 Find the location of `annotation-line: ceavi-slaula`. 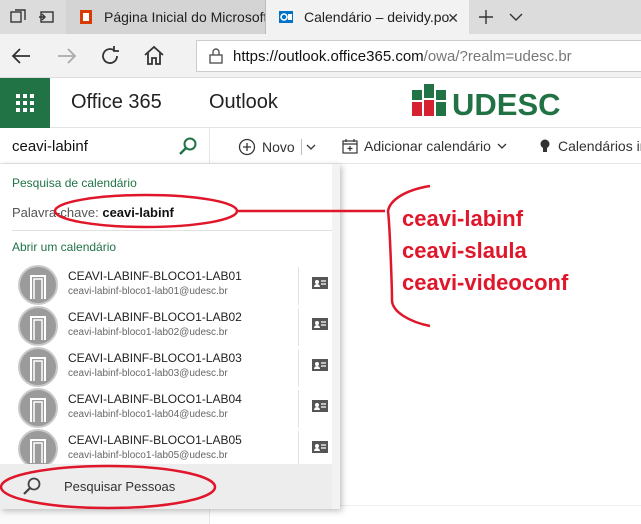

annotation-line: ceavi-slaula is located at coordinates (464, 250).